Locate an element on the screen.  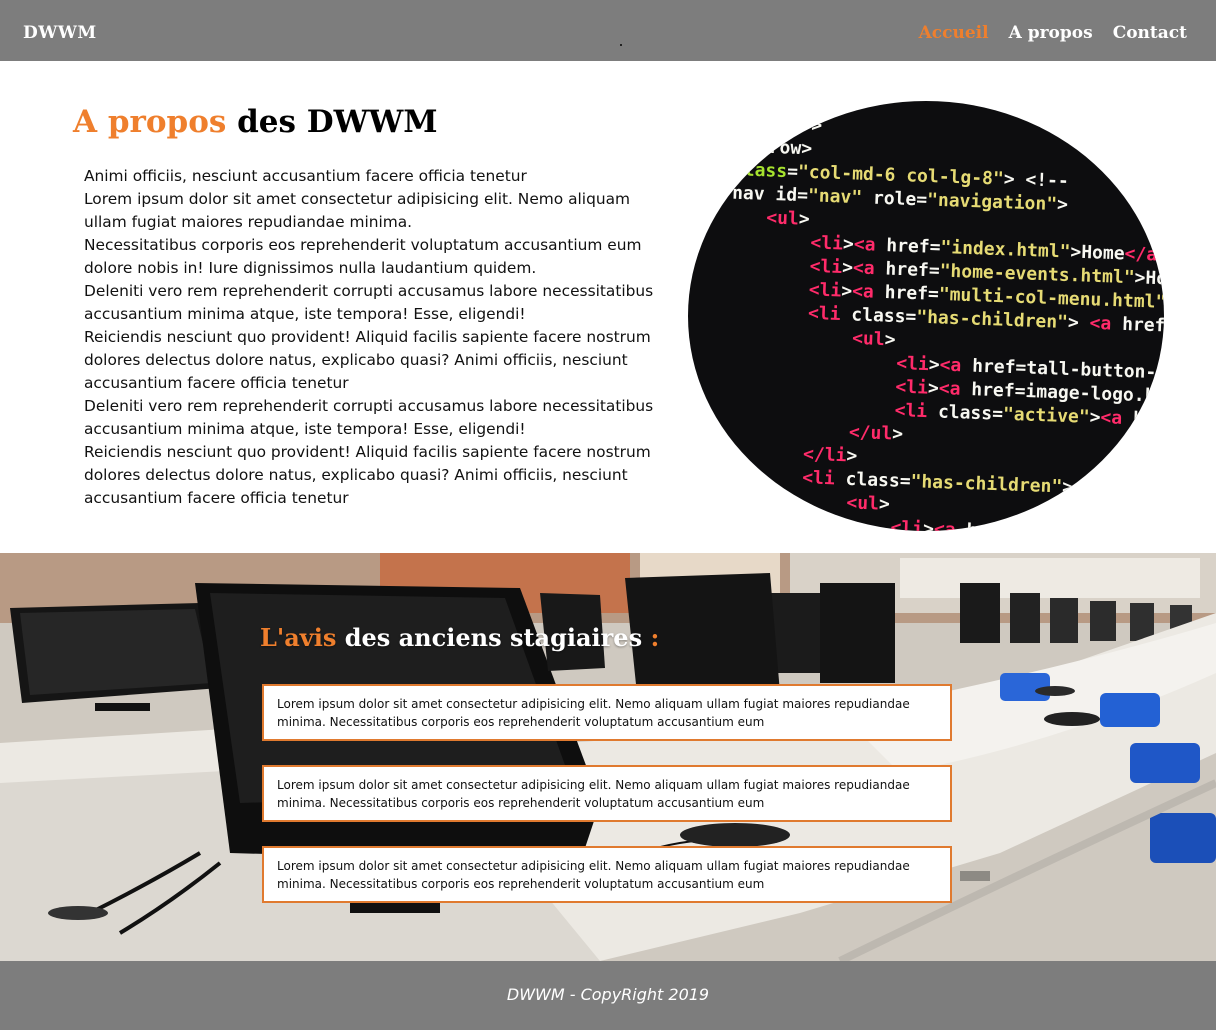
nav-link-accueil: Accueil is located at coordinates (954, 33).